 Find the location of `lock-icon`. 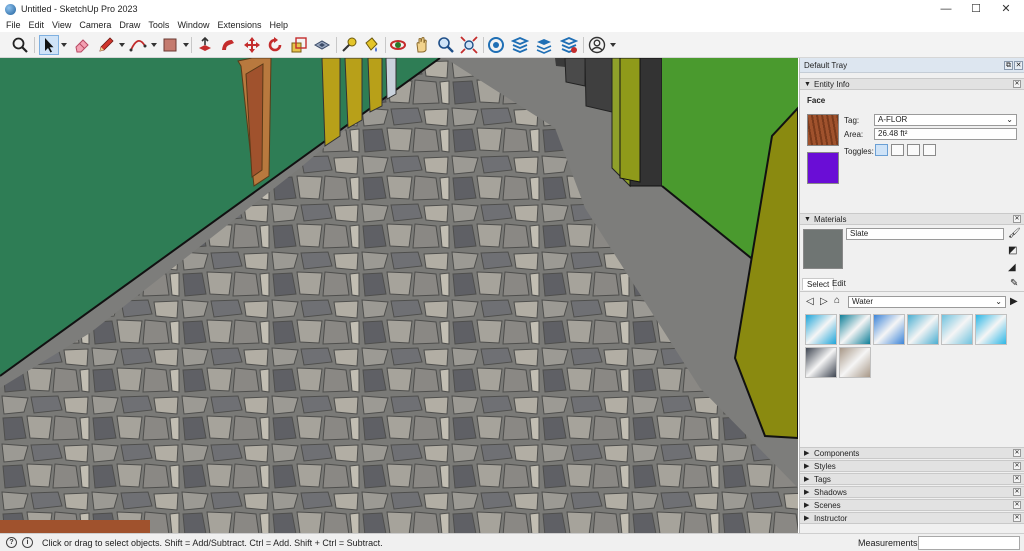

lock-icon is located at coordinates (897, 150).